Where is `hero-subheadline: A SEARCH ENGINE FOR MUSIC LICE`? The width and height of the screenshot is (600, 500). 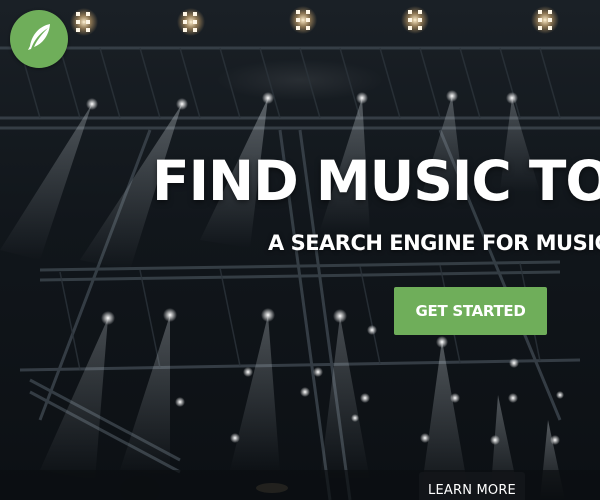 hero-subheadline: A SEARCH ENGINE FOR MUSIC LICE is located at coordinates (434, 243).